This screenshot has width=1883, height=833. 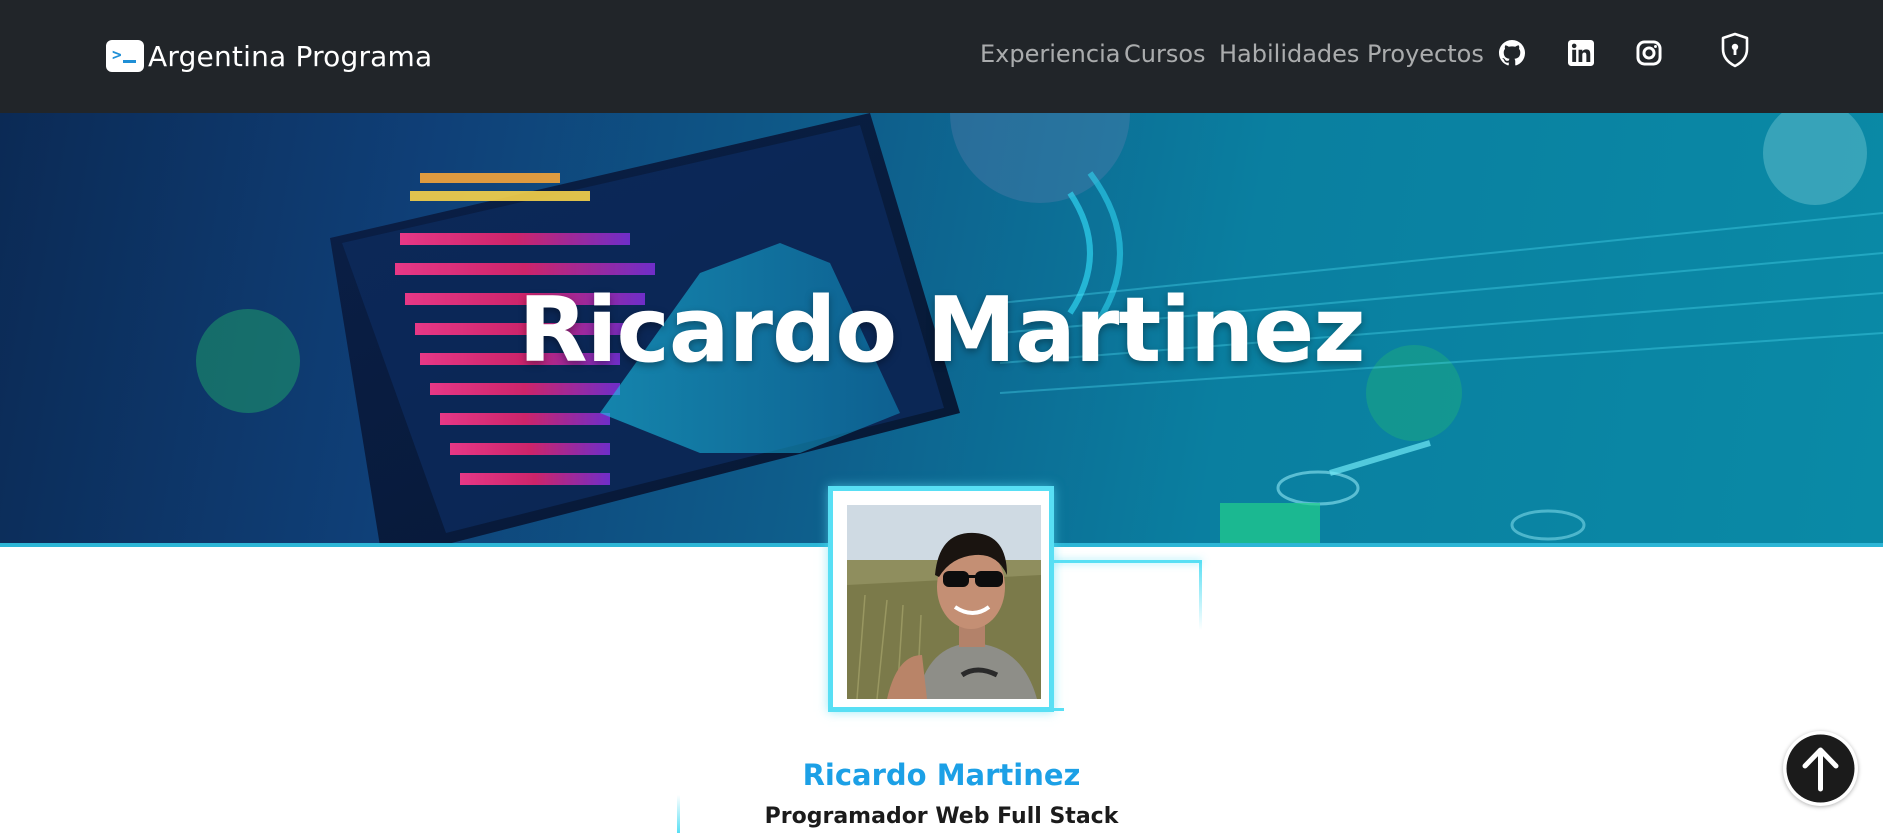 I want to click on linkedin-icon, so click(x=1581, y=55).